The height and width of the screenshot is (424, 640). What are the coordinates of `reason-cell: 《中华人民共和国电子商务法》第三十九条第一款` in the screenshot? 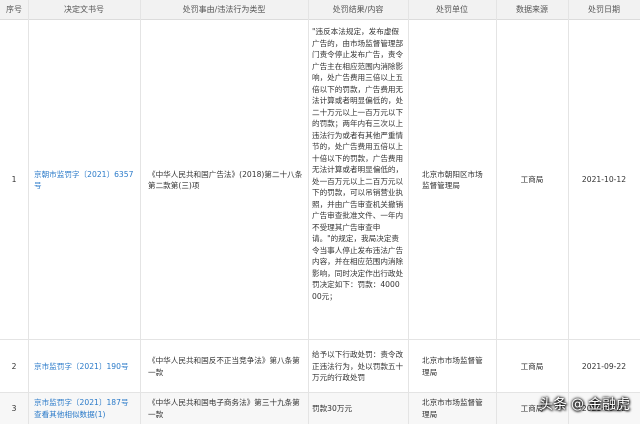 It's located at (226, 408).